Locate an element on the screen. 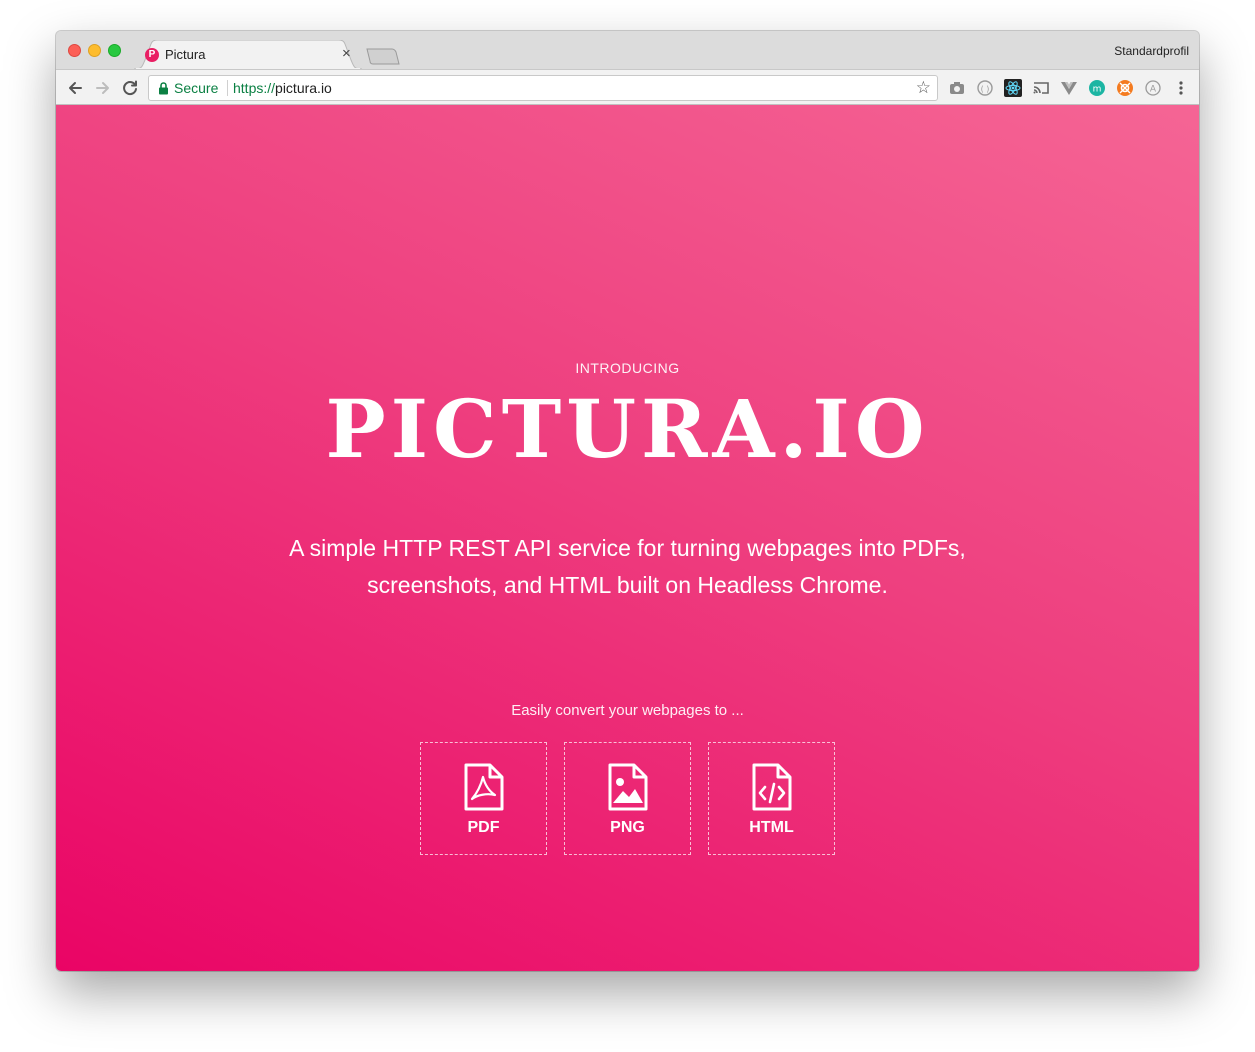  pictura-favicon-icon: P is located at coordinates (152, 55).